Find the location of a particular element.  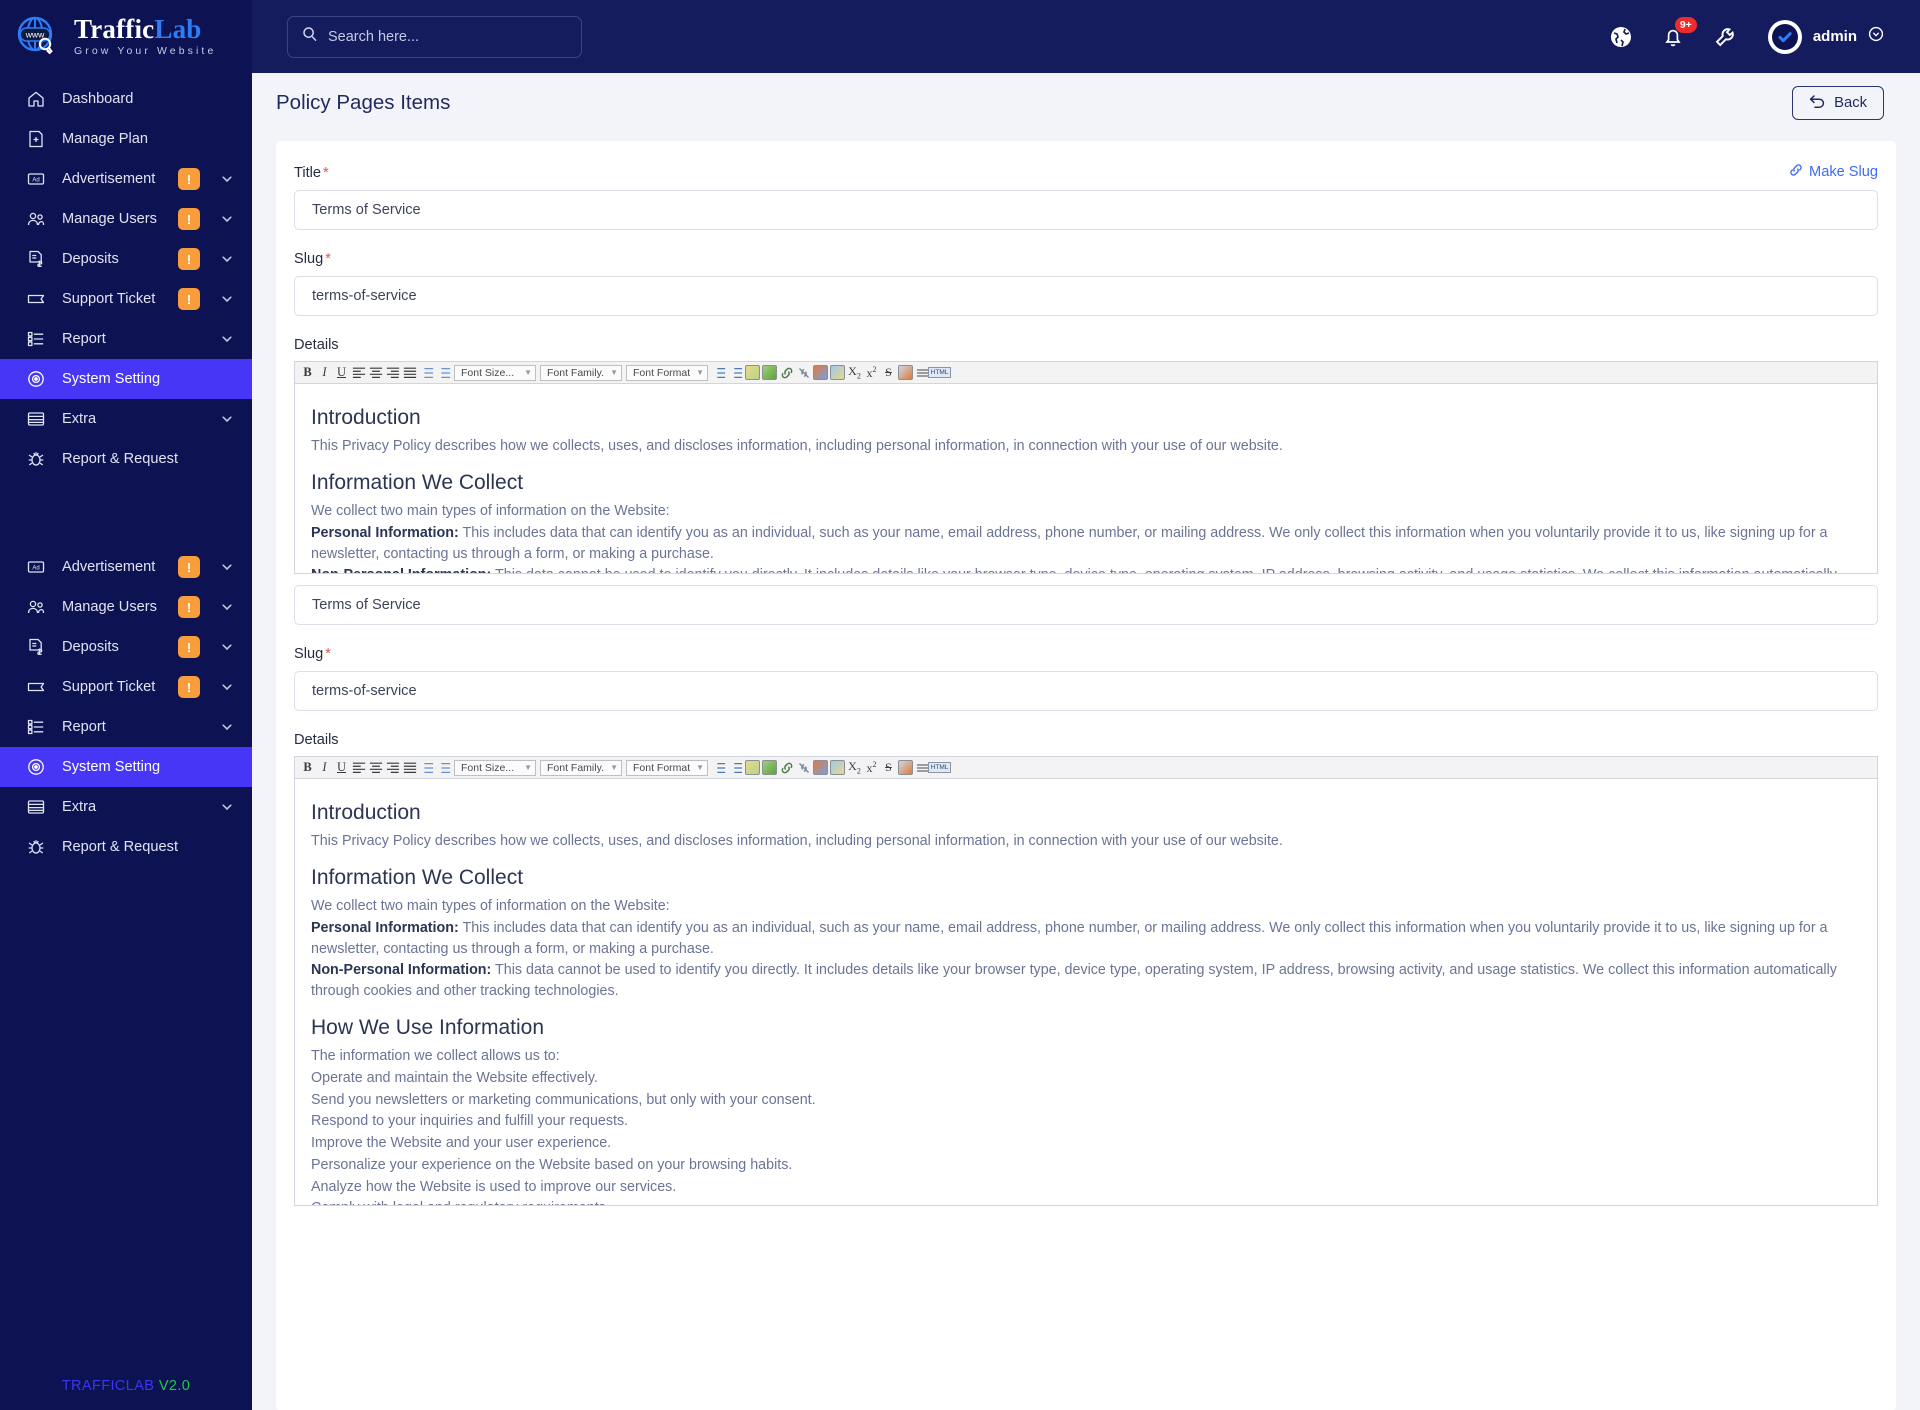

make-slug-link: Make Slug is located at coordinates (1833, 172).